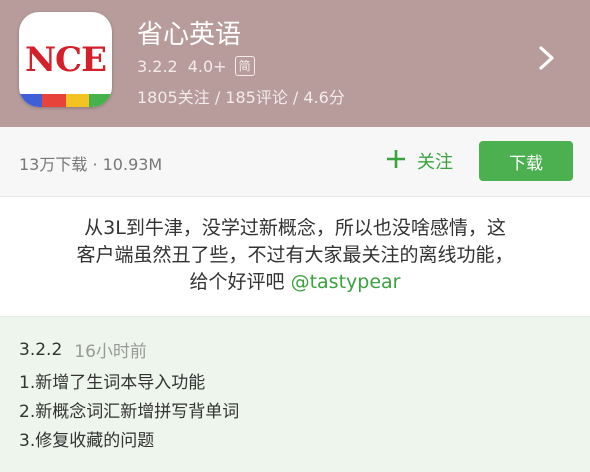 The image size is (590, 472). Describe the element at coordinates (435, 162) in the screenshot. I see `follow-label: 关注` at that location.